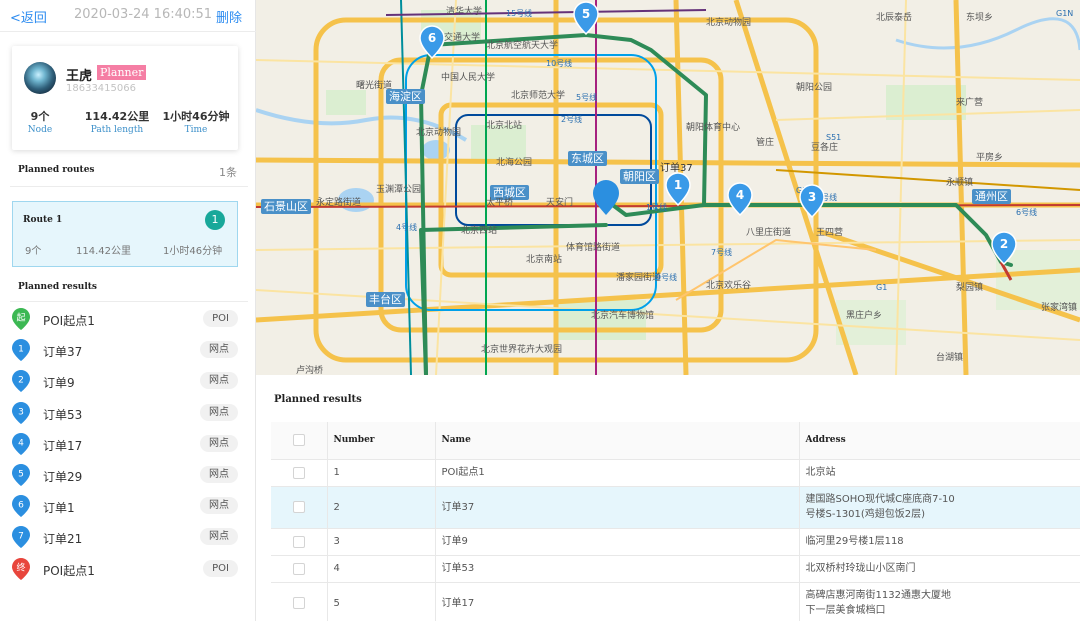 This screenshot has height=621, width=1080. Describe the element at coordinates (675, 569) in the screenshot. I see `table-row: 4 订单53 北双桥村玲珑山小区南门` at that location.